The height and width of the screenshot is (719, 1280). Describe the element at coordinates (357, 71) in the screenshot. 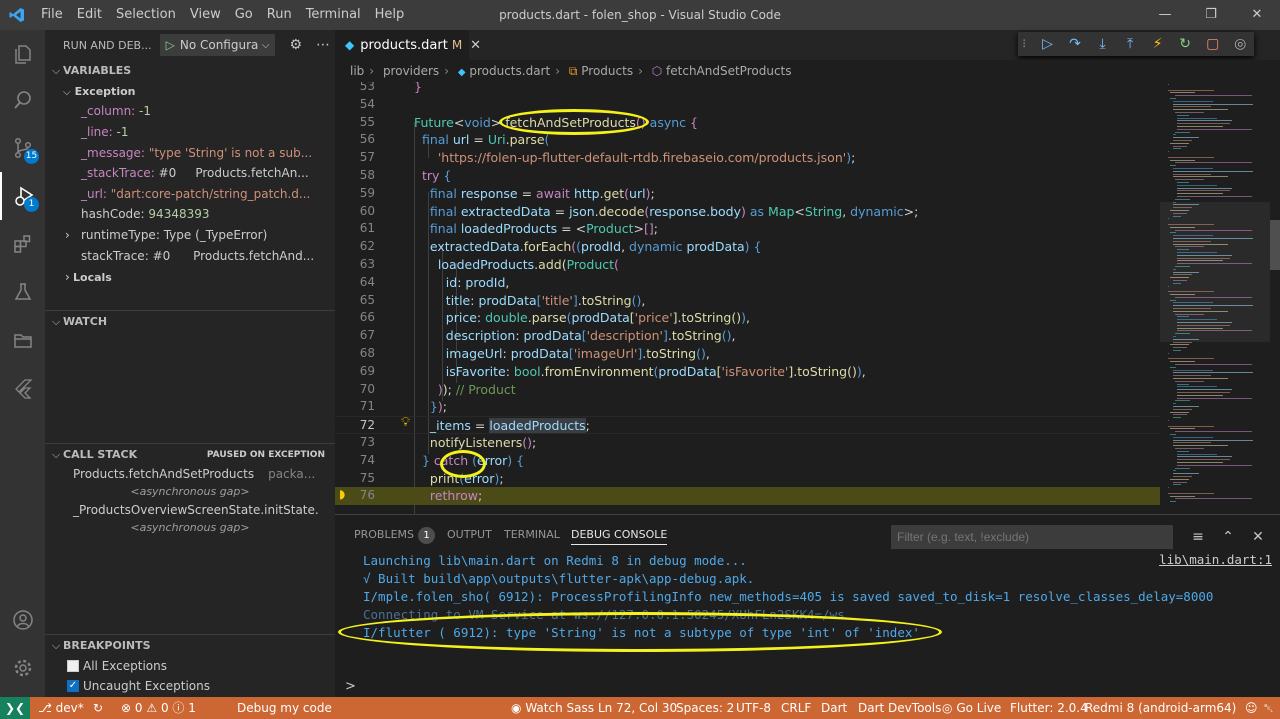

I see `breadcrumb-item: lib` at that location.